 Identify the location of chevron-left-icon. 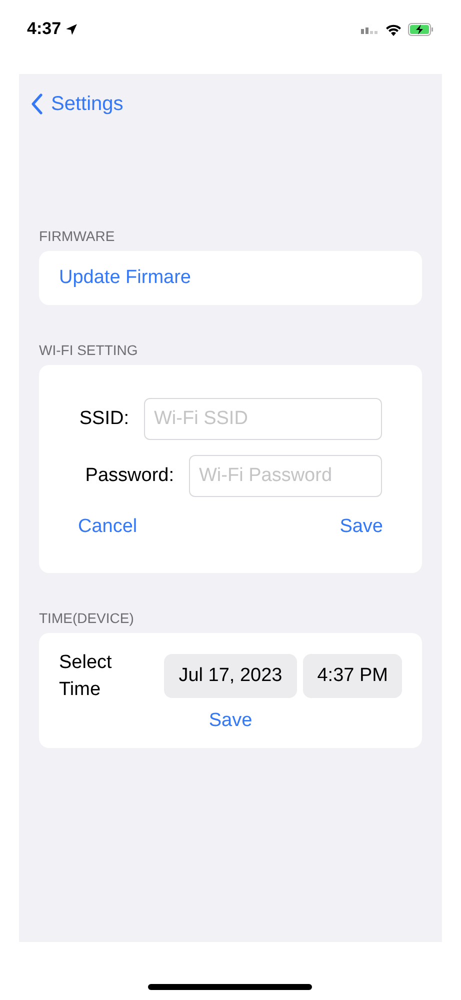
(37, 104).